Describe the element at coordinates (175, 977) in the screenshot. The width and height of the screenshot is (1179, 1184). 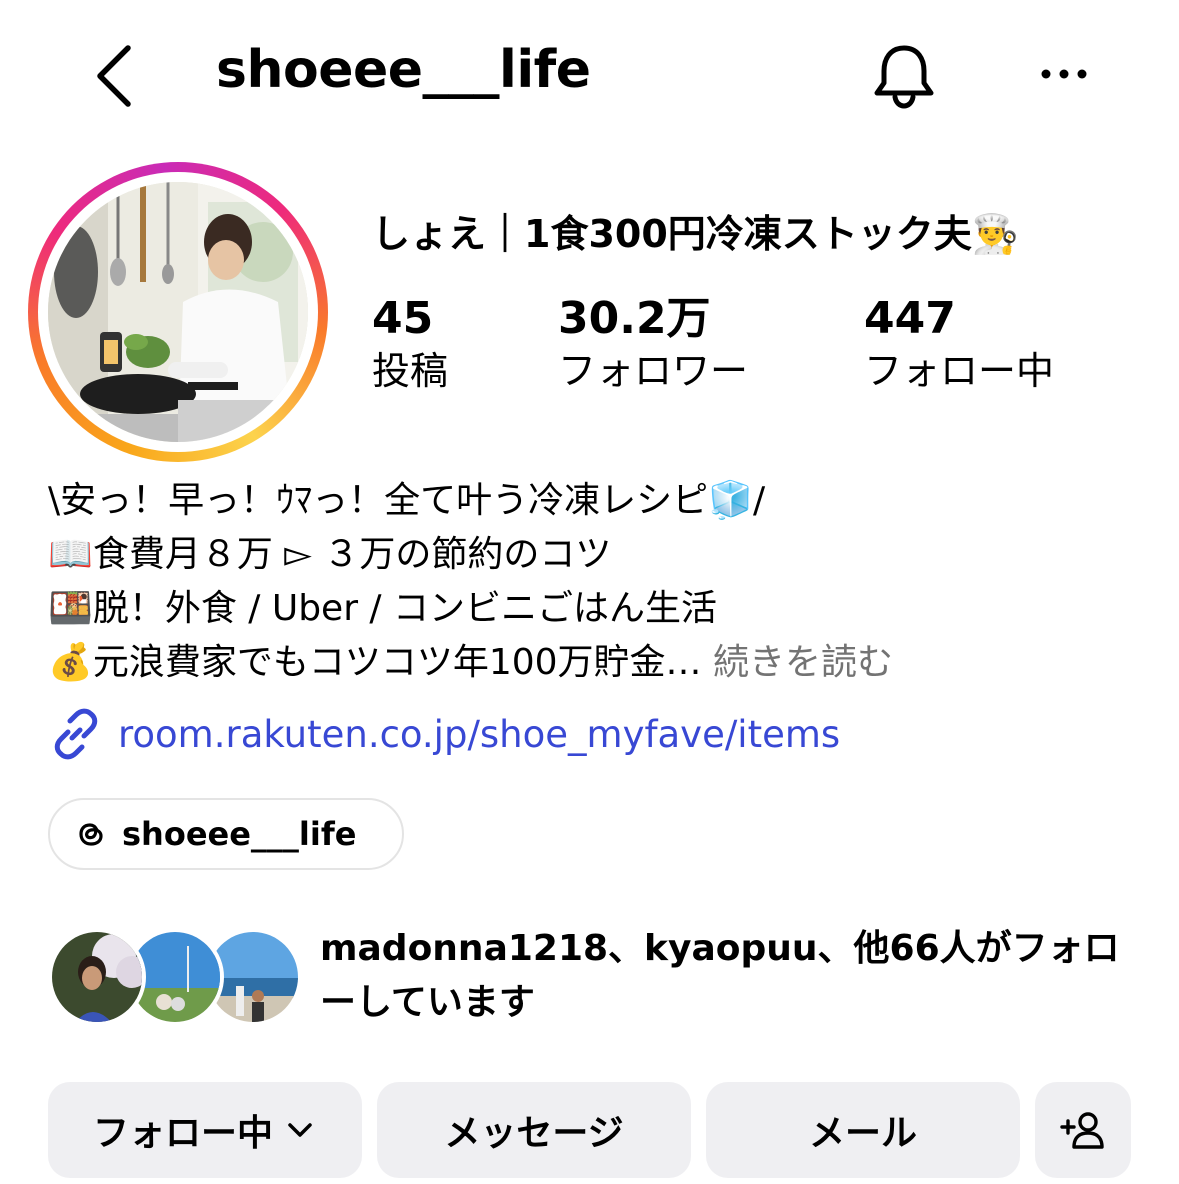
I see `mutual-followers-avatars` at that location.